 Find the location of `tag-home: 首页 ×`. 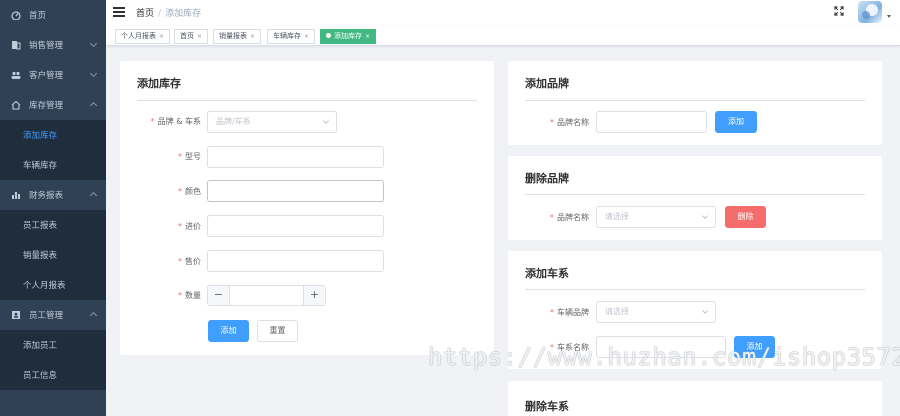

tag-home: 首页 × is located at coordinates (191, 36).